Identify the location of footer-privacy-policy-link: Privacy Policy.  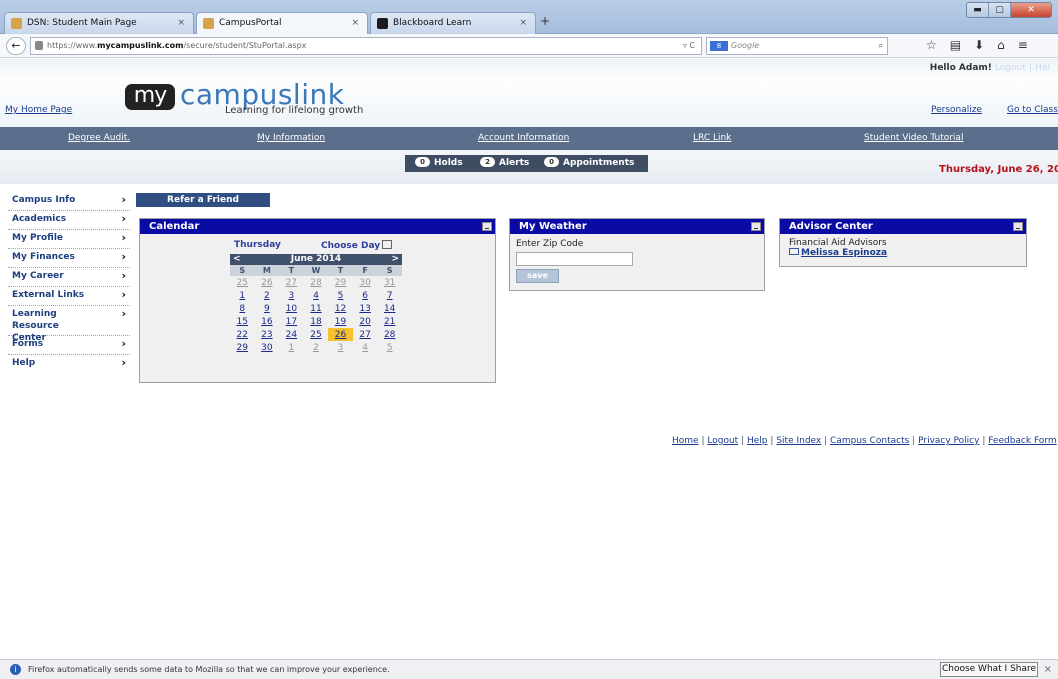
(948, 441).